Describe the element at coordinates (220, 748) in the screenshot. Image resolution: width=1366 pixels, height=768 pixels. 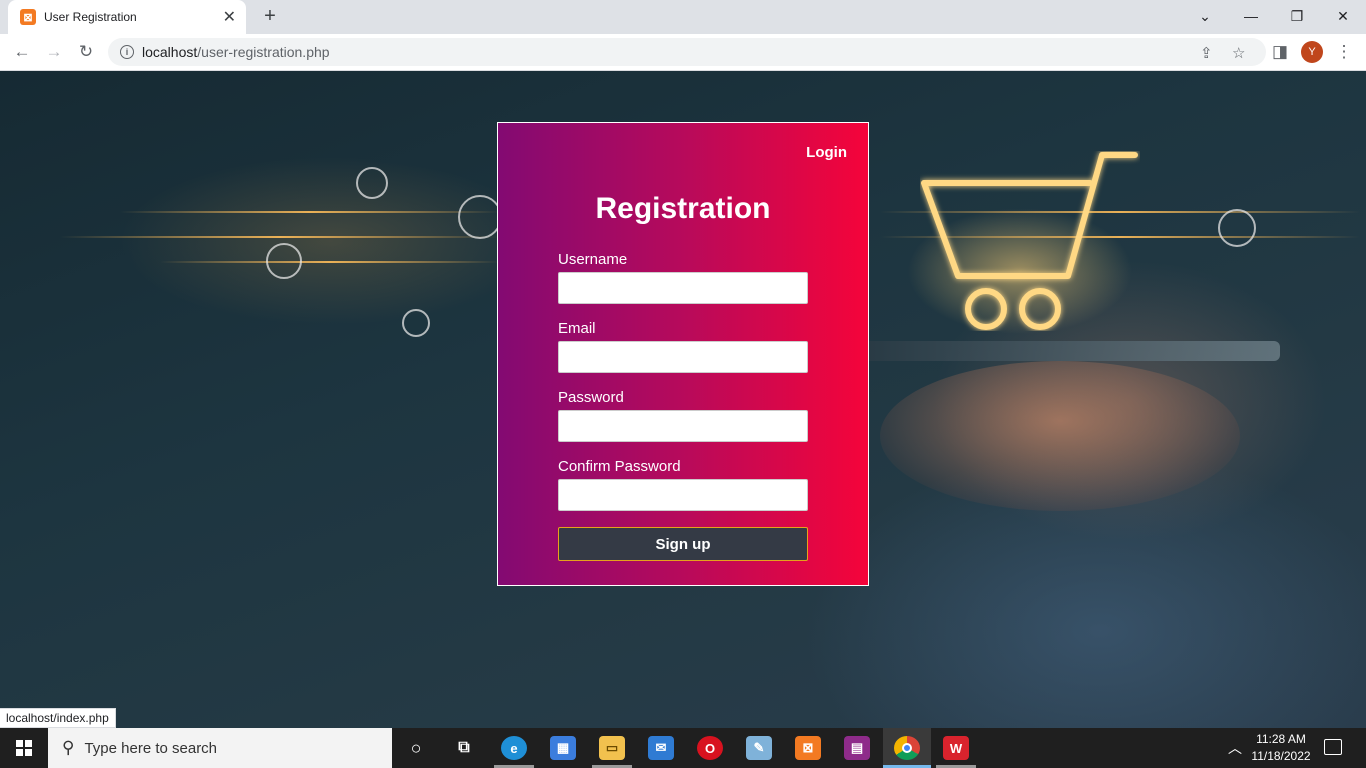
I see `taskbar-search: ⚲ Type here to search` at that location.